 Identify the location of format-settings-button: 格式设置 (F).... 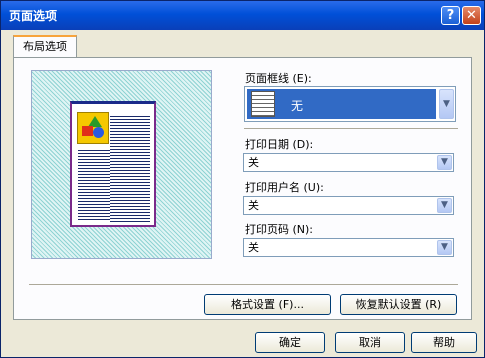
(267, 304).